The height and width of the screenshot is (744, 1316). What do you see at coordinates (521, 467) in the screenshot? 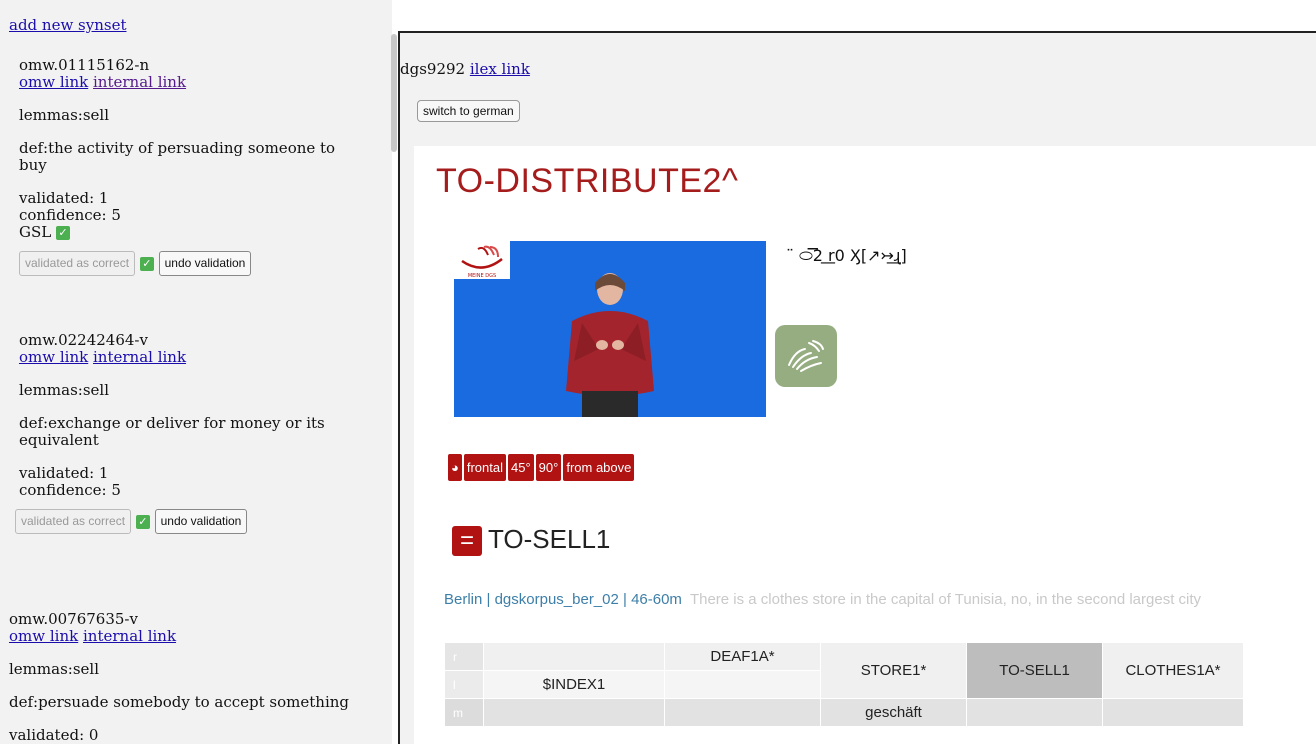
I see `tag-45: 45°` at bounding box center [521, 467].